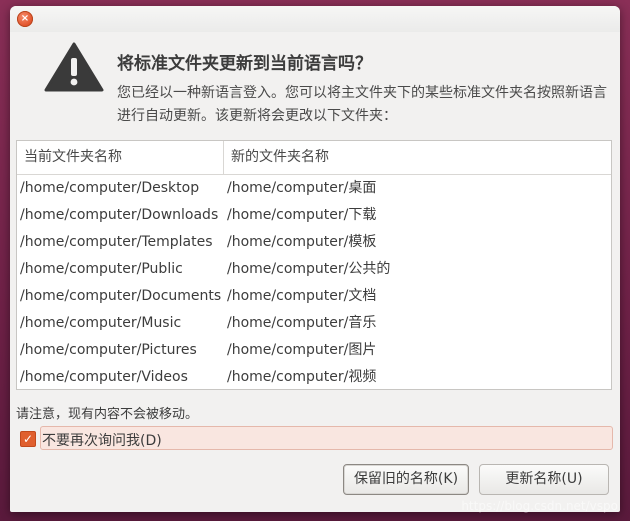 The height and width of the screenshot is (521, 630). Describe the element at coordinates (302, 350) in the screenshot. I see `new-folder-cell: /home/computer/图片` at that location.